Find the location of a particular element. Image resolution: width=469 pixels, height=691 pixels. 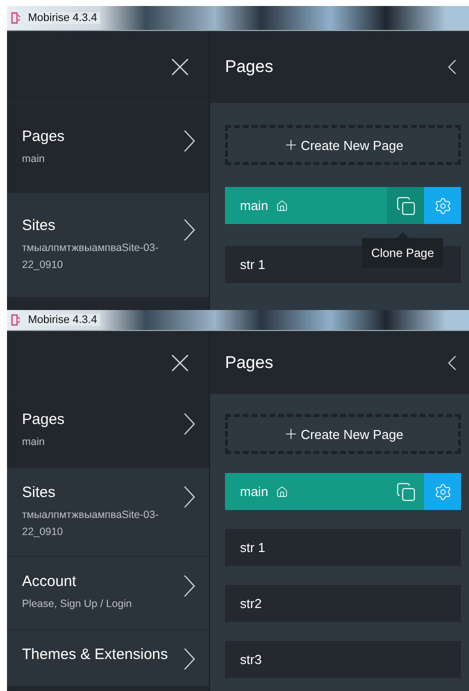

menu-item-subtitle: Please, Sign Up / Login is located at coordinates (77, 604).